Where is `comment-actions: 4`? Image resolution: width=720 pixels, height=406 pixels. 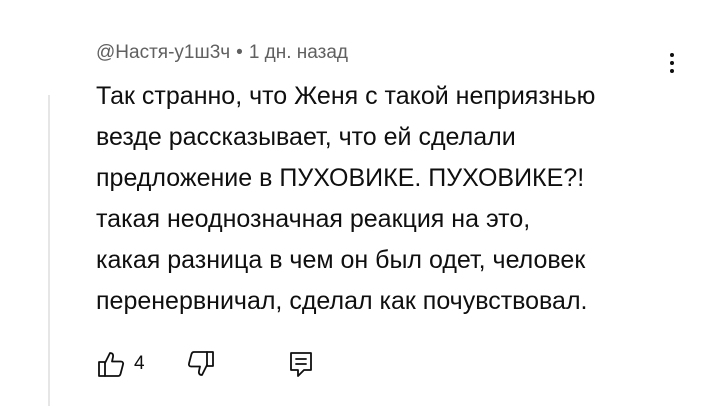
comment-actions: 4 is located at coordinates (211, 364).